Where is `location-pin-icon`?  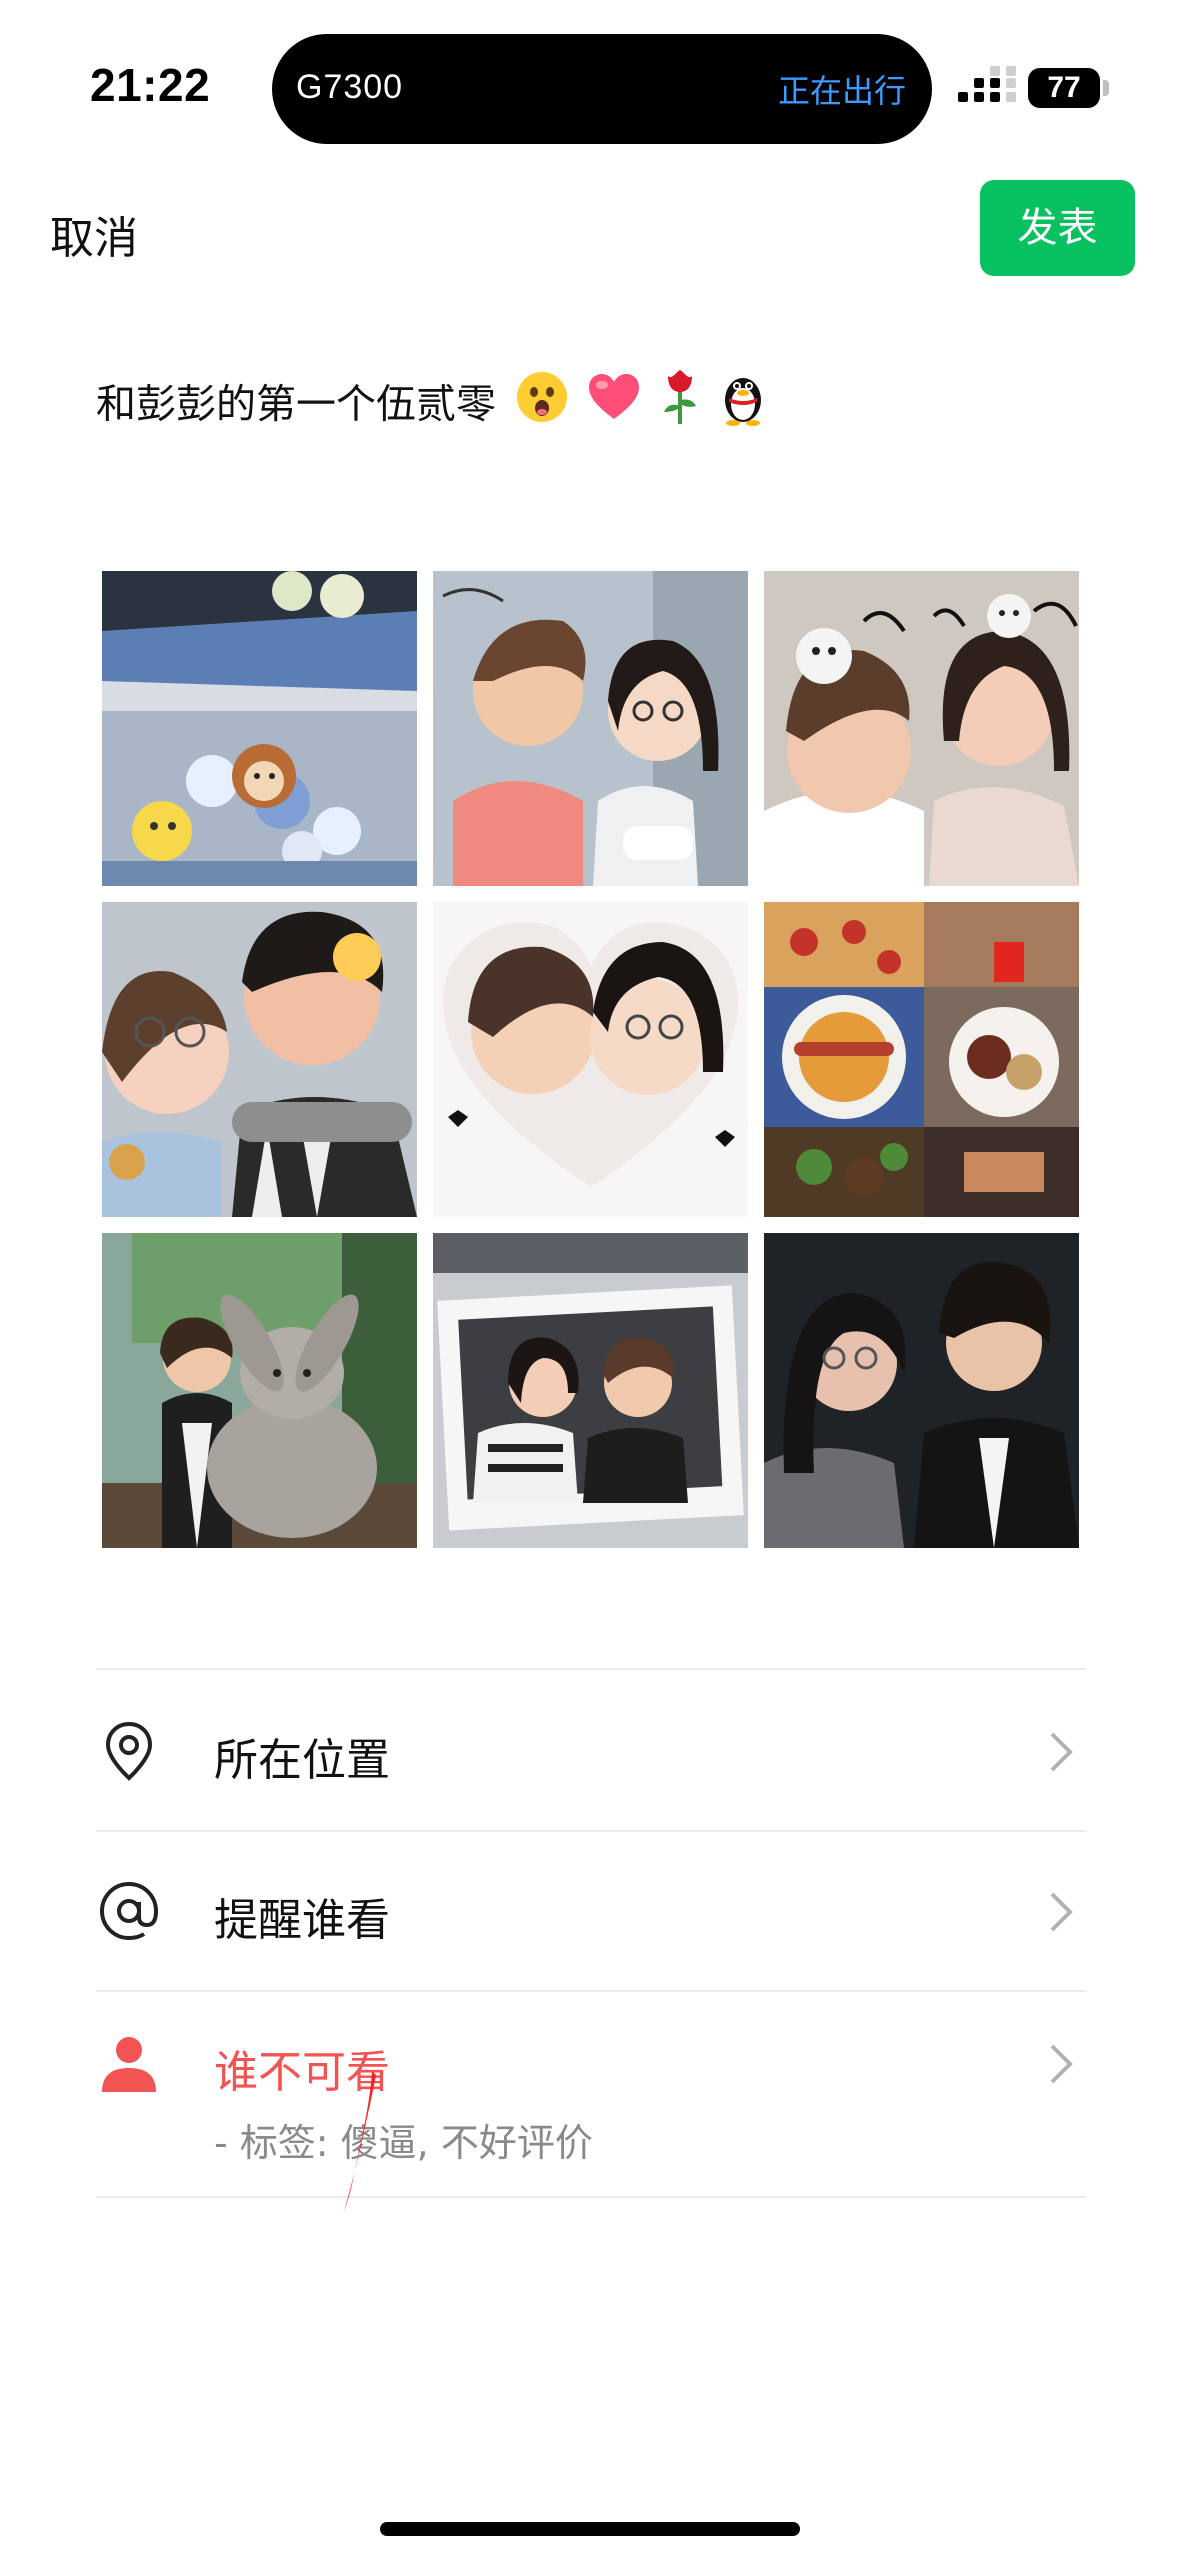 location-pin-icon is located at coordinates (129, 1751).